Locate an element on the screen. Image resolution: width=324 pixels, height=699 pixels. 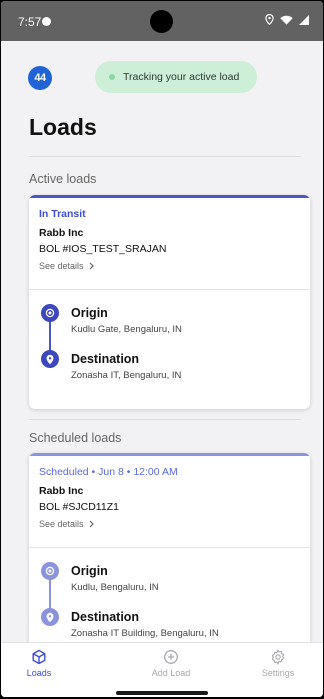
app-logo-text: 44 is located at coordinates (40, 78).